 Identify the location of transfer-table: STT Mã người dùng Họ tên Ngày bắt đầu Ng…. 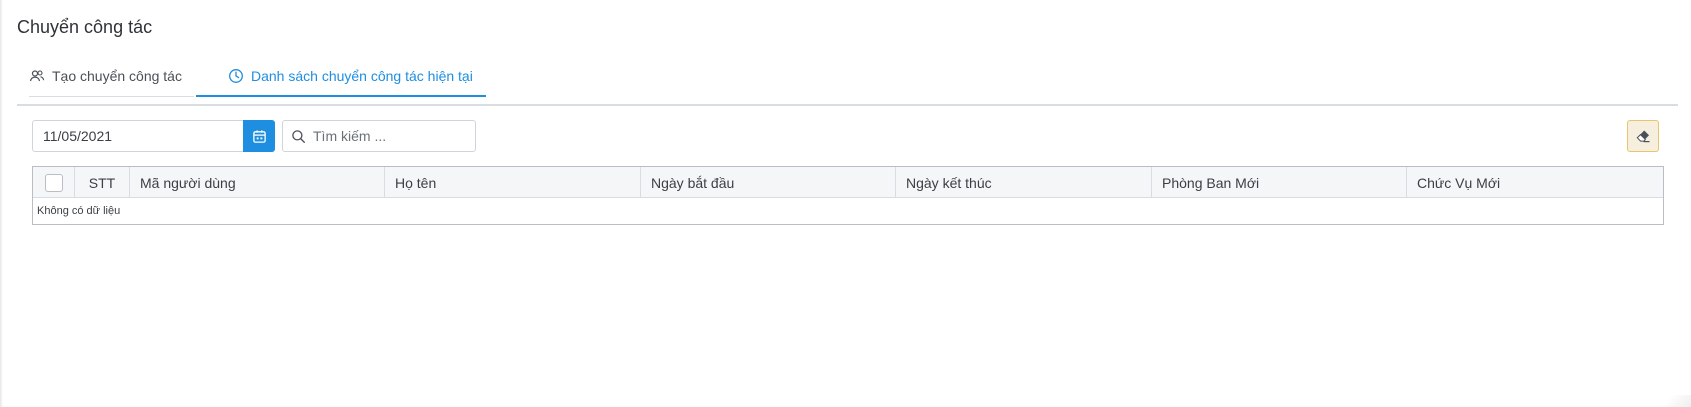
(848, 195).